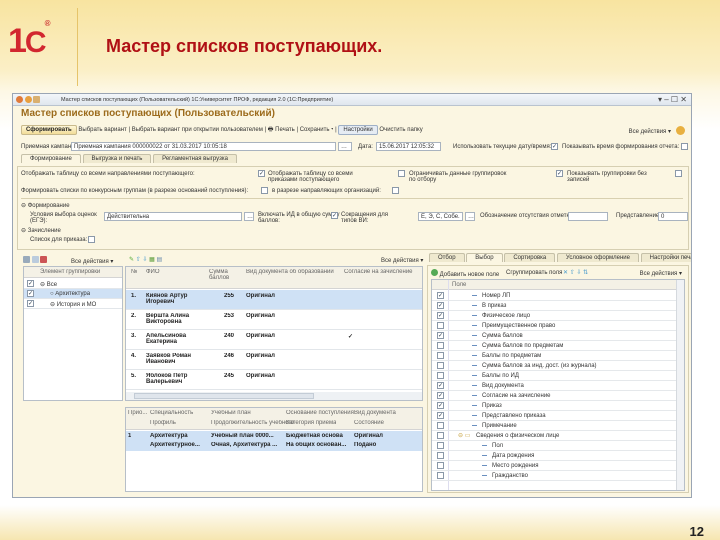  Describe the element at coordinates (484, 257) in the screenshot. I see `tab-selection: Выбор` at that location.